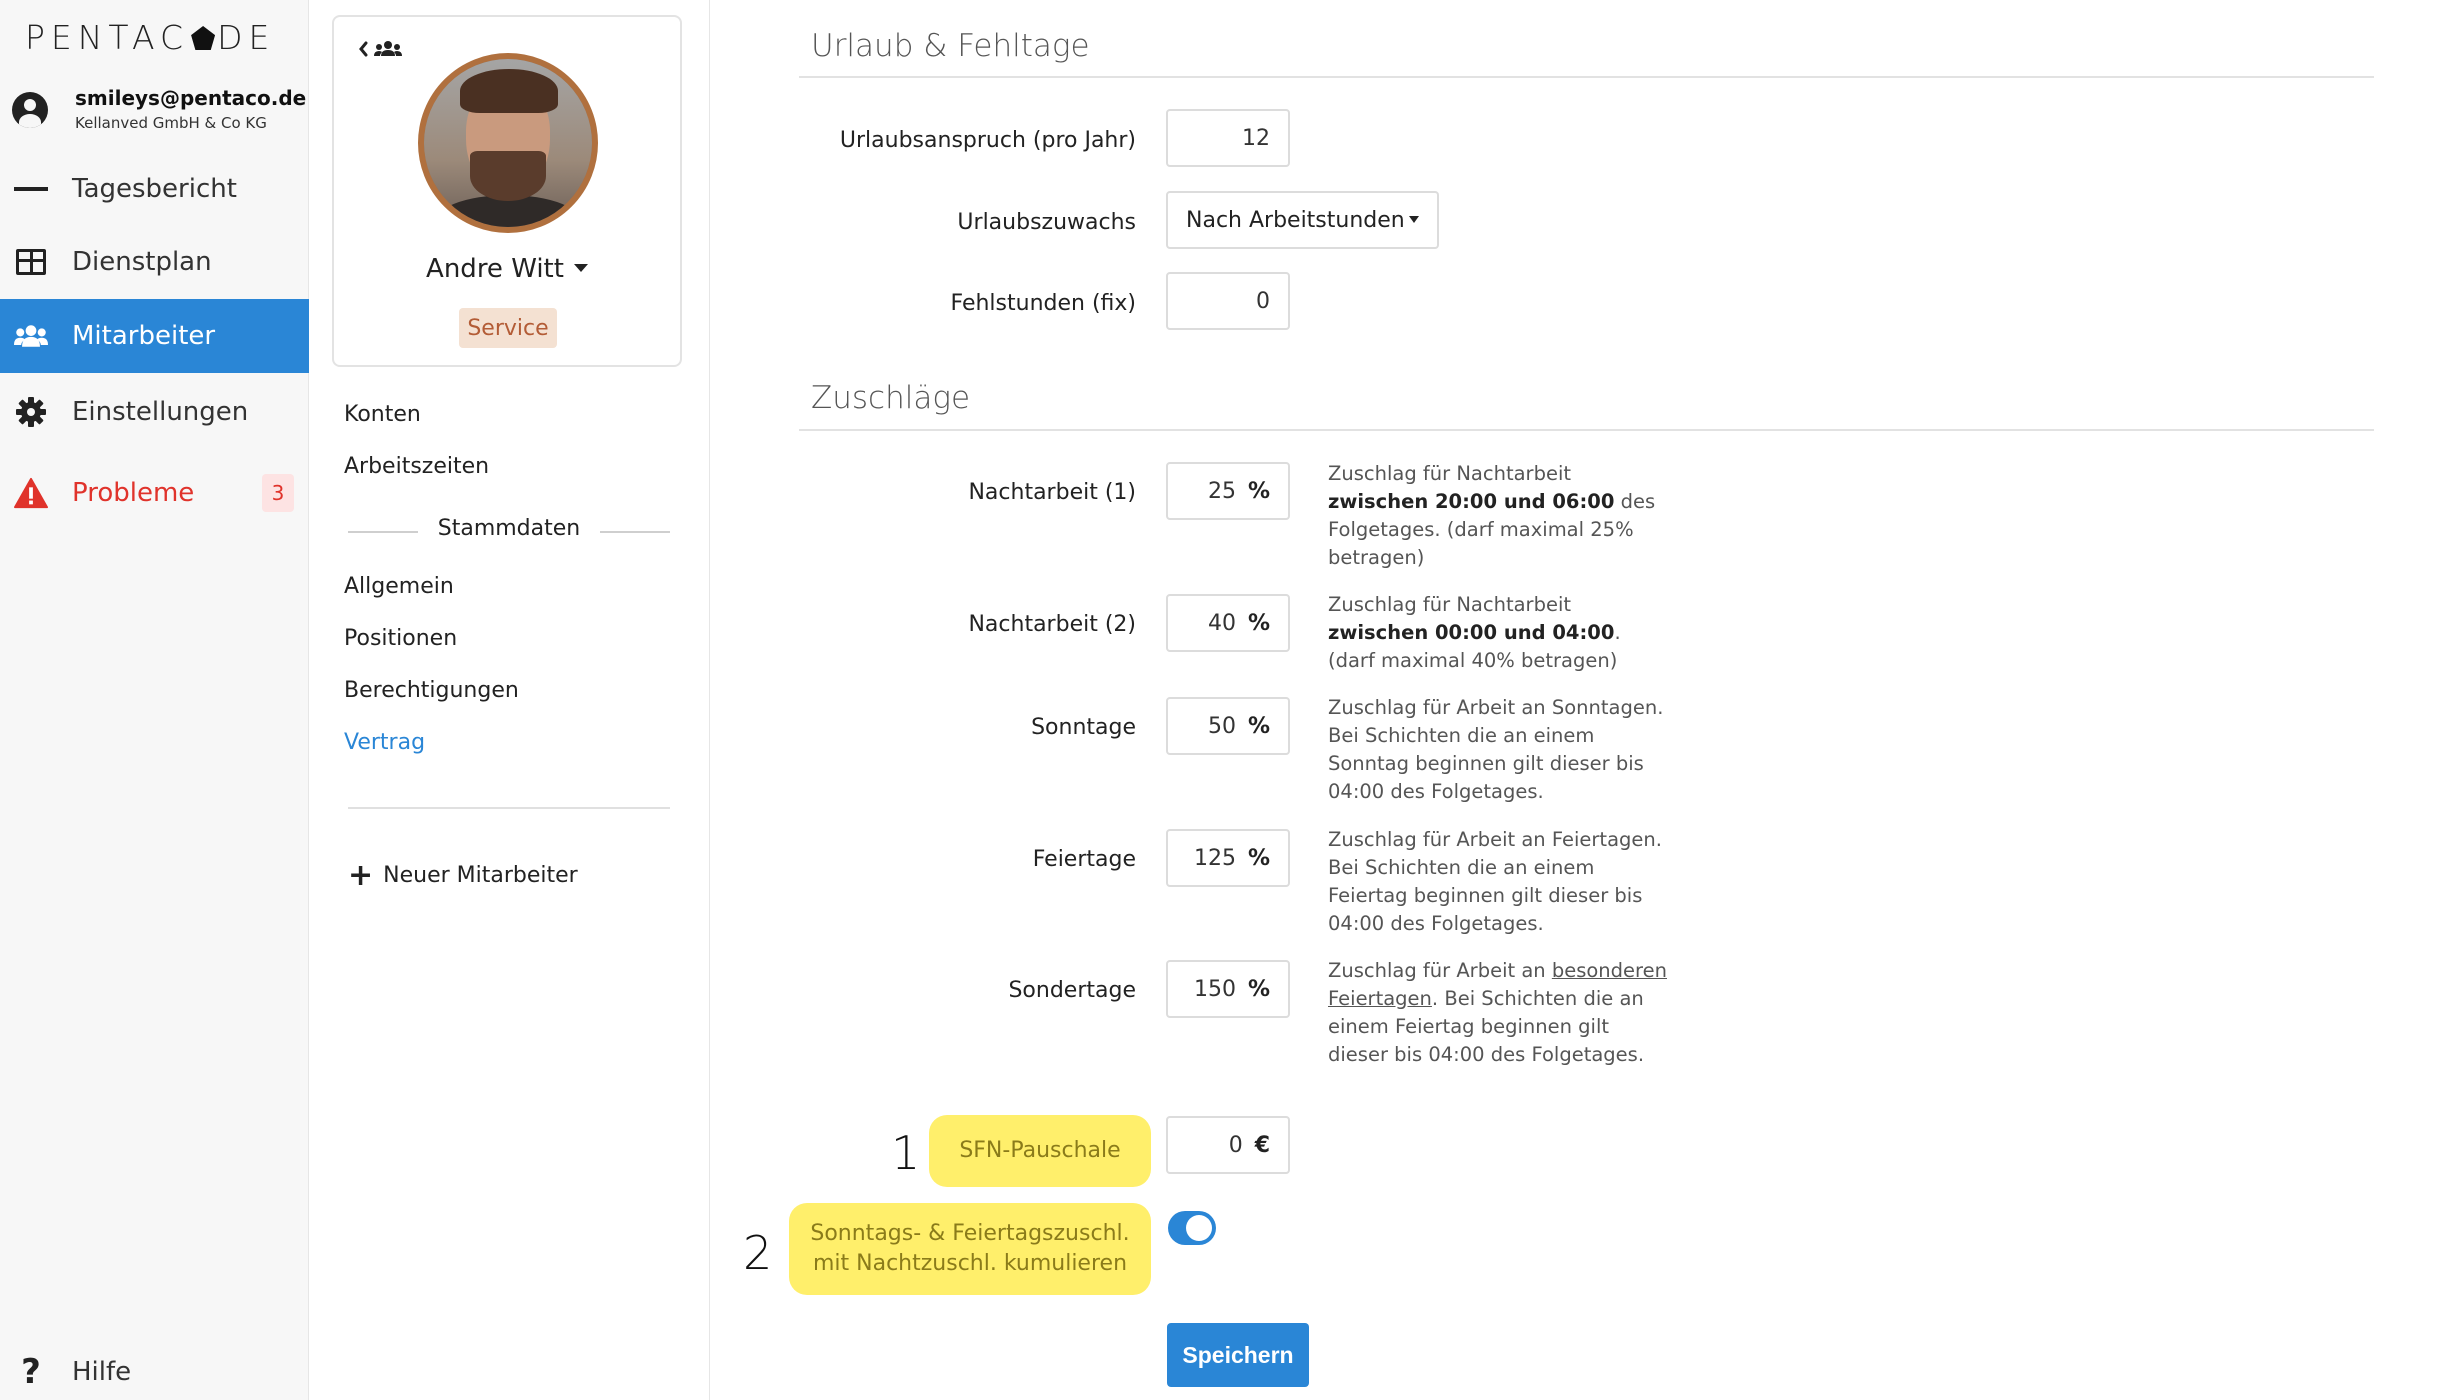 This screenshot has width=2452, height=1400. I want to click on problem-count-badge: 3, so click(278, 493).